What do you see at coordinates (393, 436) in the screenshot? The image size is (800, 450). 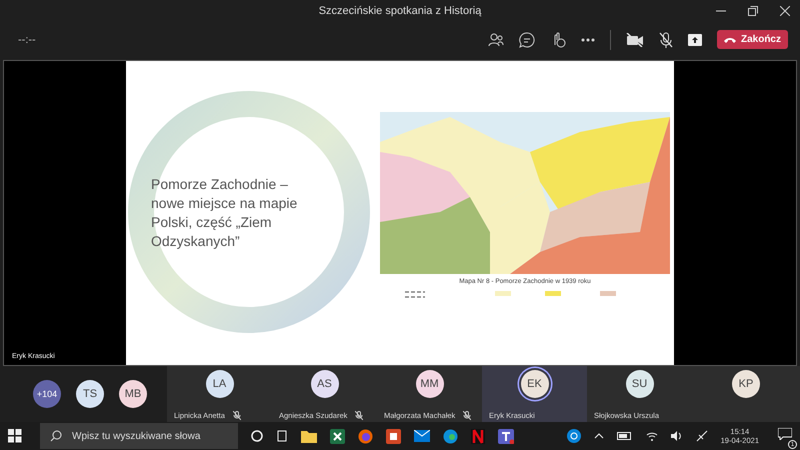 I see `slides-app-icon` at bounding box center [393, 436].